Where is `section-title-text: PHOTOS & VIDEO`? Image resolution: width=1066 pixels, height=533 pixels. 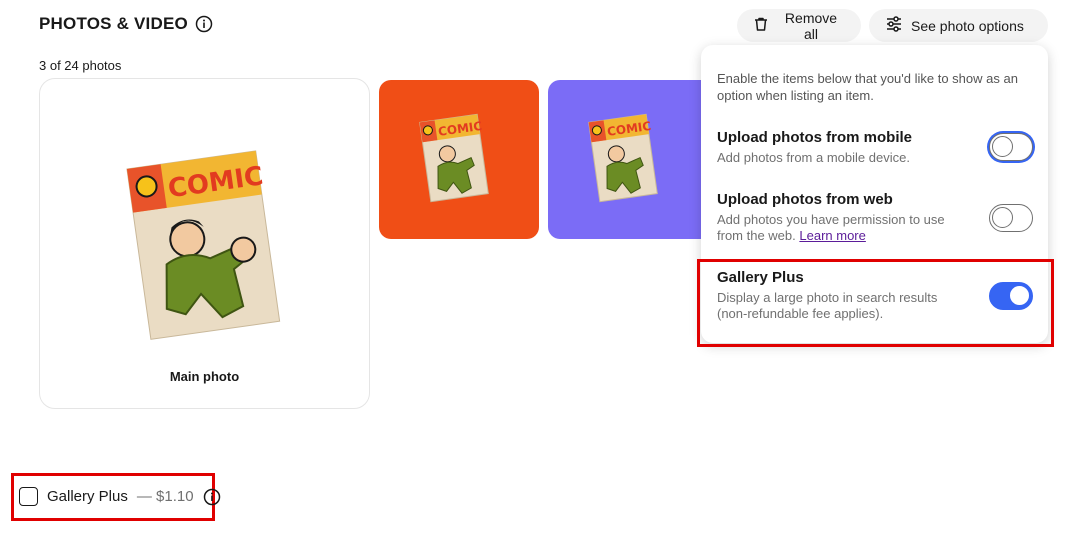 section-title-text: PHOTOS & VIDEO is located at coordinates (113, 23).